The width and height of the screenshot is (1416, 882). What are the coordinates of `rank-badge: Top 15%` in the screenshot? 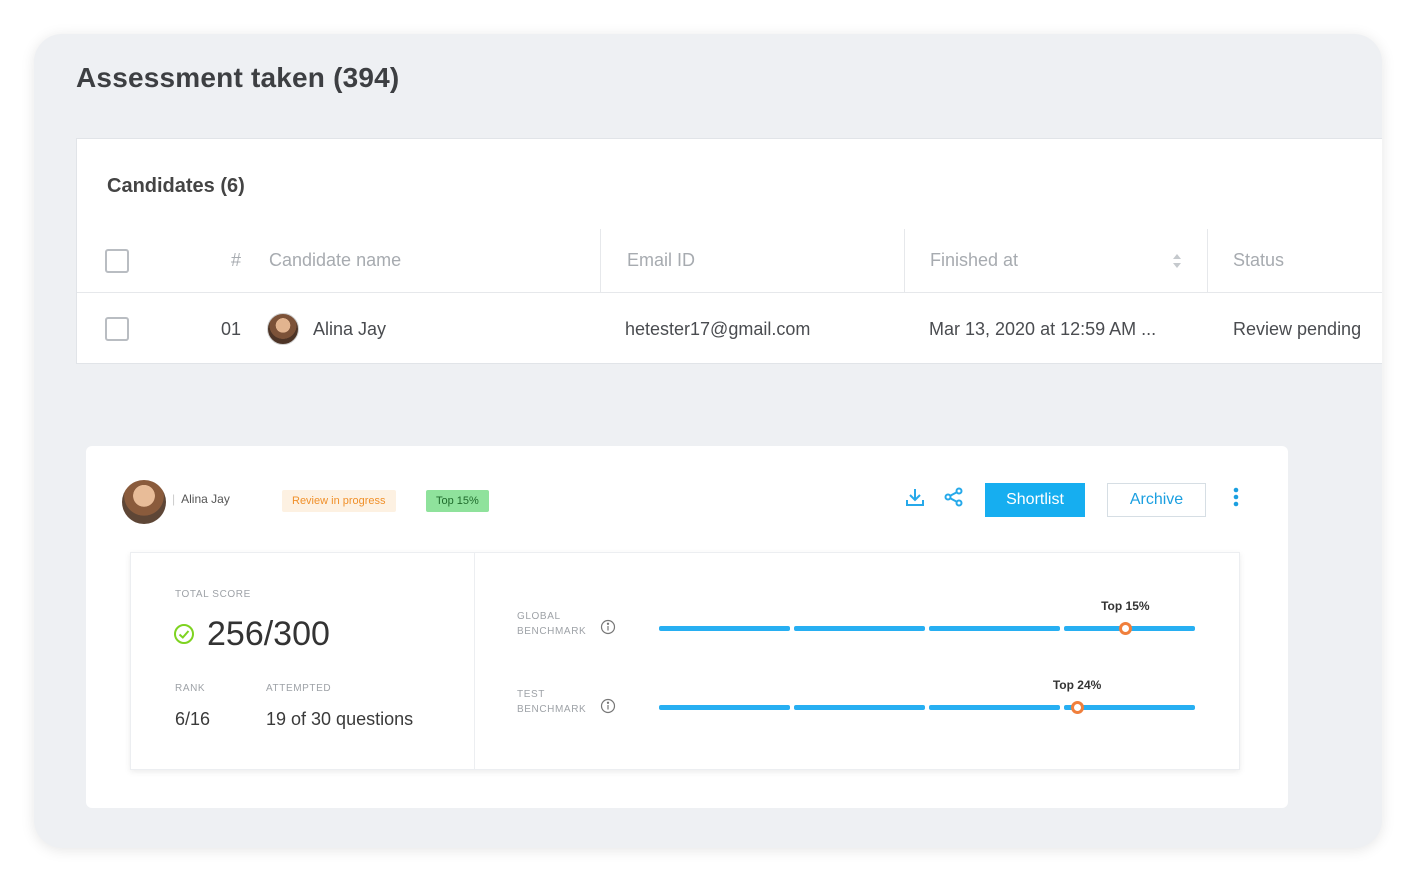 It's located at (457, 501).